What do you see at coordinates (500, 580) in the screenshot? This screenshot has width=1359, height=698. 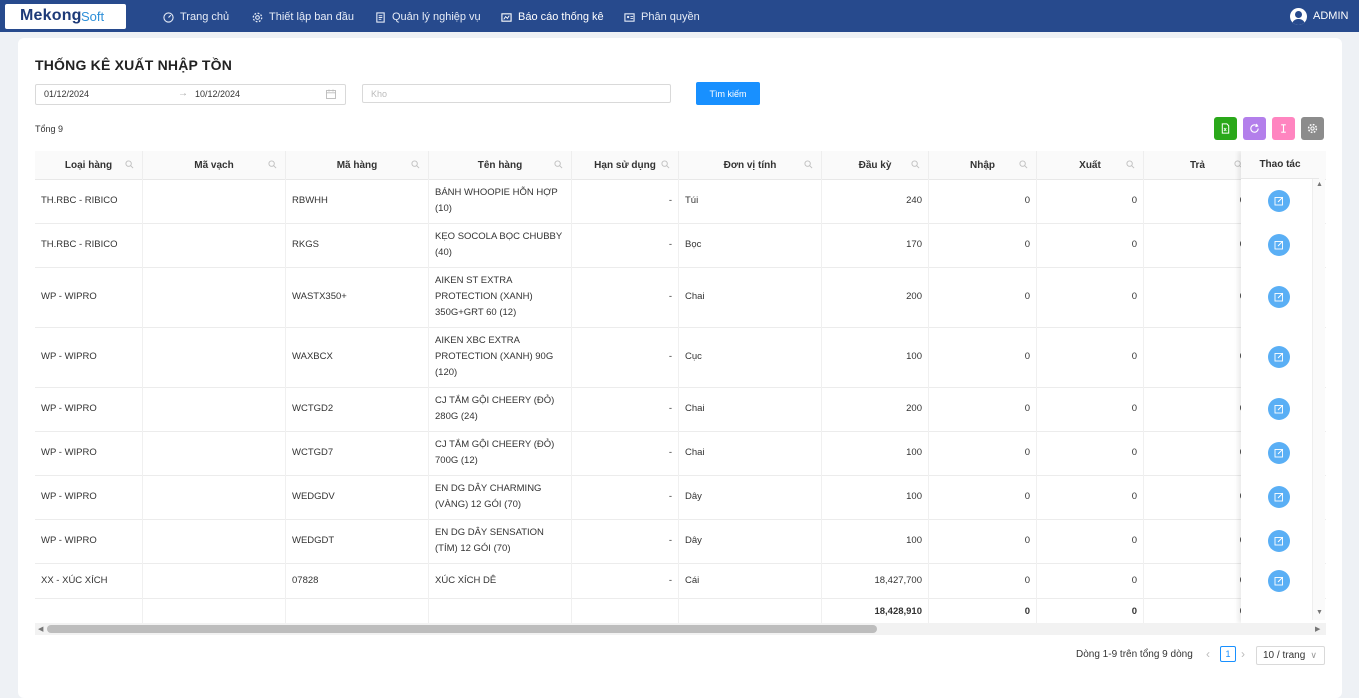 I see `cell-ten: XÚC XÍCH DÊ` at bounding box center [500, 580].